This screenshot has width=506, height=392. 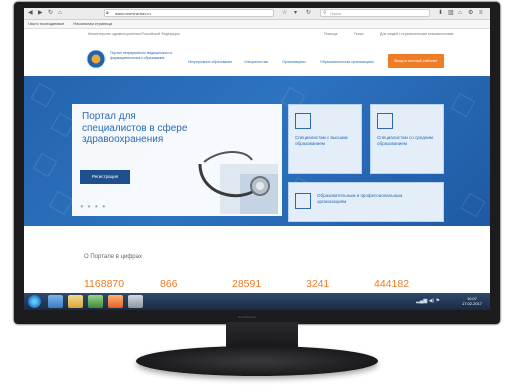 I want to click on organization-icon, so click(x=303, y=201).